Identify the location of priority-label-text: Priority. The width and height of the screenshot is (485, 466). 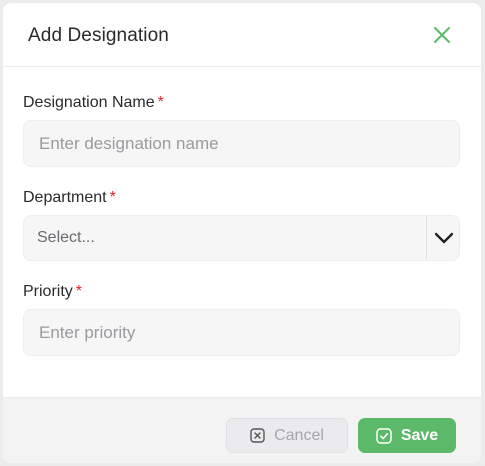
(48, 291).